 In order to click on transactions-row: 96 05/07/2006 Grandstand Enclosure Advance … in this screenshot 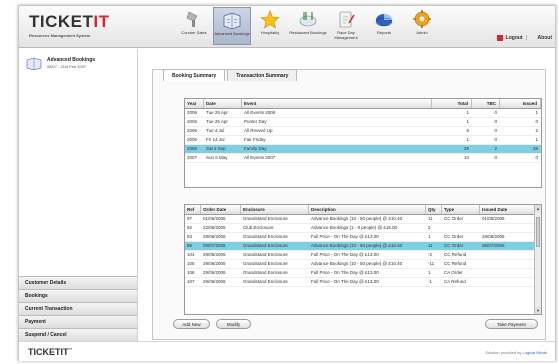, I will do `click(363, 246)`.